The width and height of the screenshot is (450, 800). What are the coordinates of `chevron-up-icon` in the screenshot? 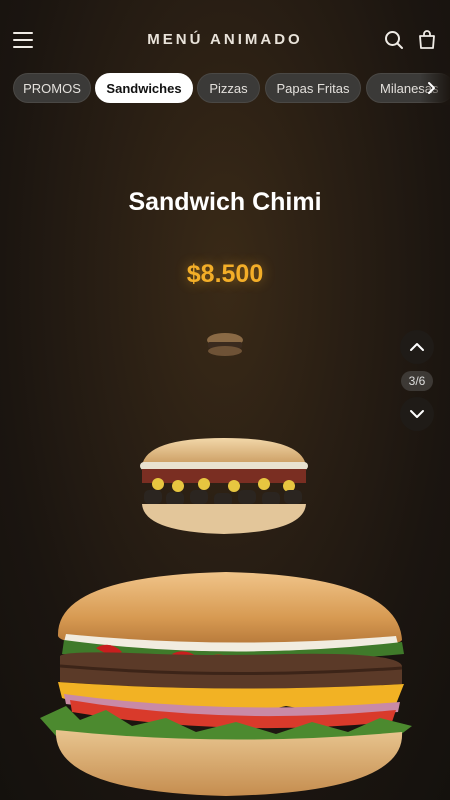 It's located at (417, 347).